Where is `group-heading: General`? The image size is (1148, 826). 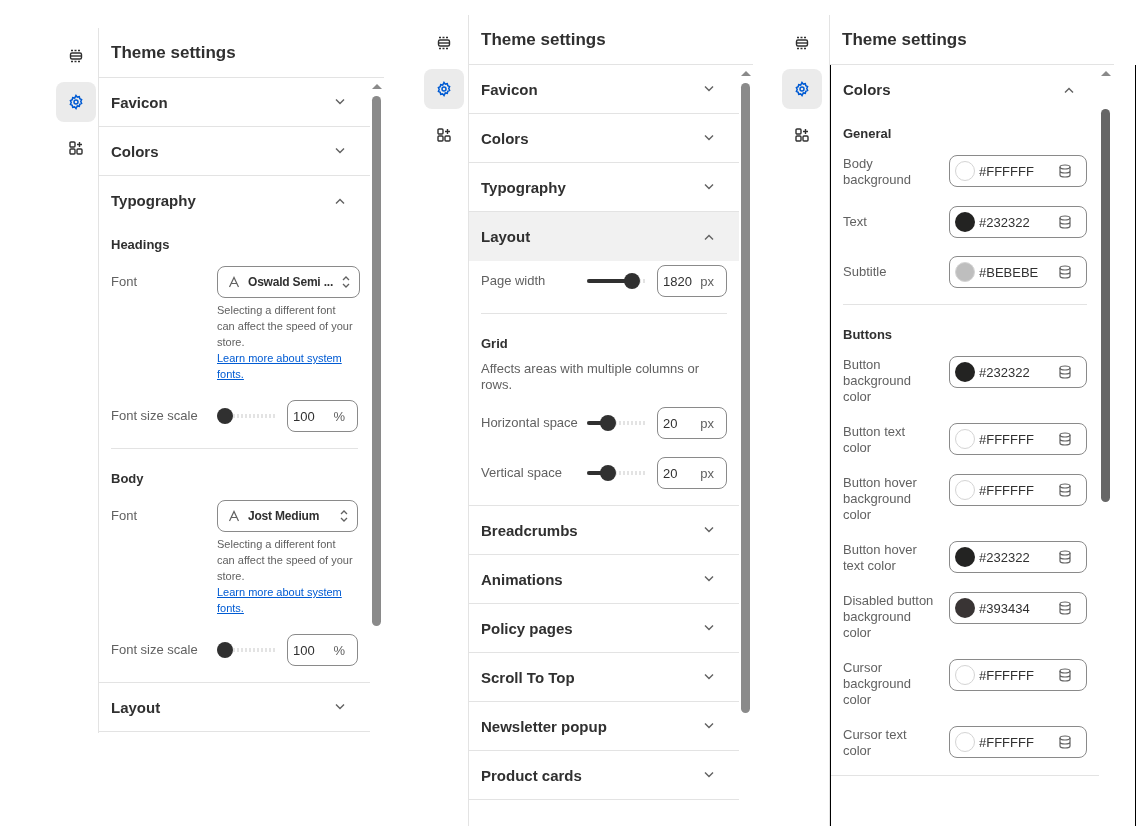
group-heading: General is located at coordinates (868, 133).